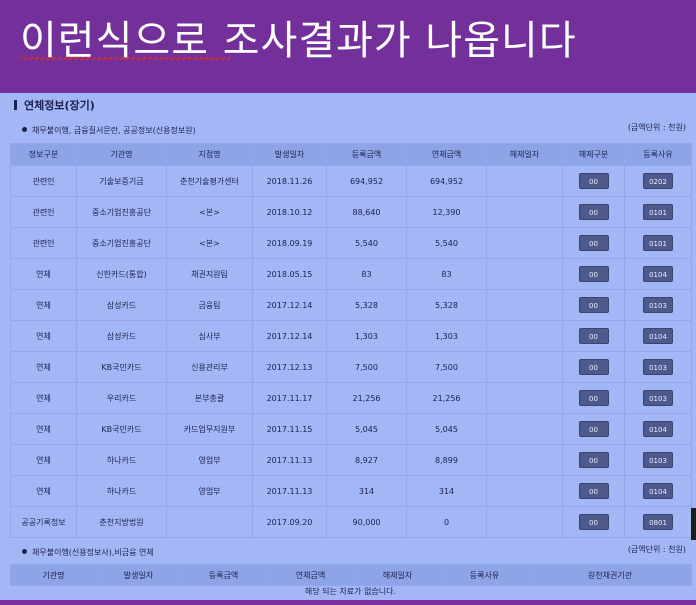  I want to click on scrollbar-thumb, so click(693, 524).